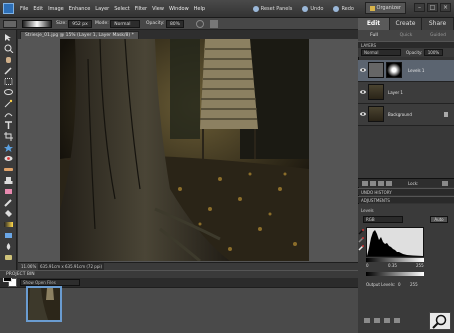  I want to click on cookie-cutter-tool-icon, so click(8, 147).